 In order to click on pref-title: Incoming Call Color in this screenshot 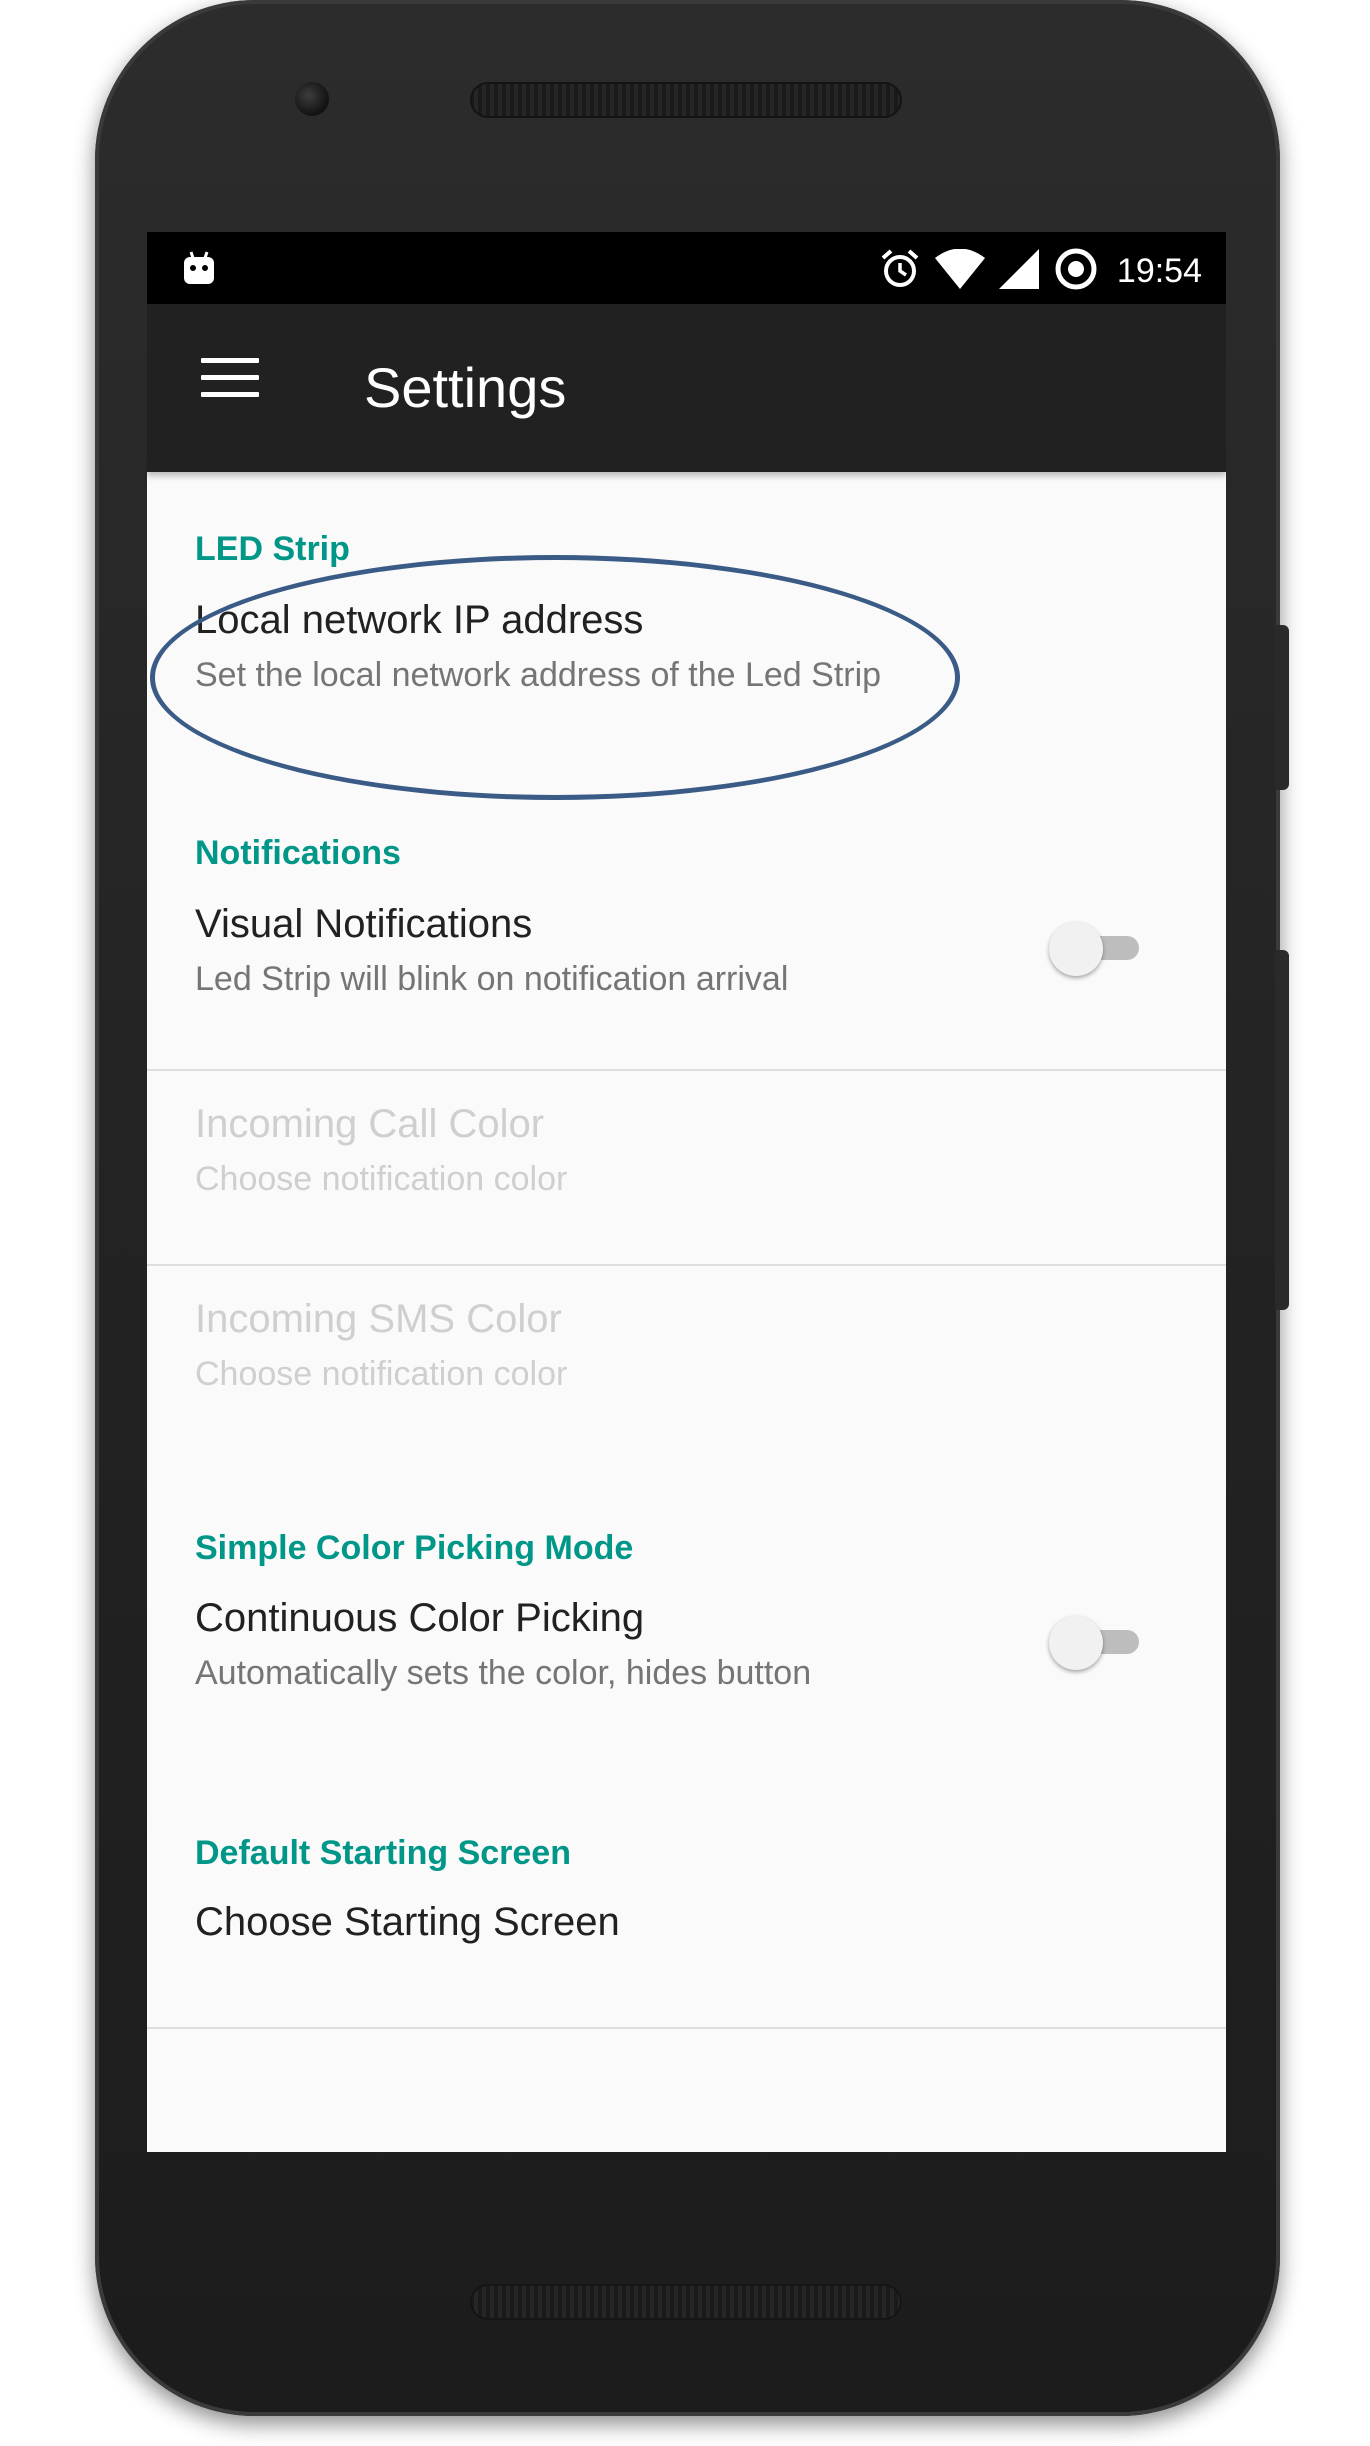, I will do `click(370, 1124)`.